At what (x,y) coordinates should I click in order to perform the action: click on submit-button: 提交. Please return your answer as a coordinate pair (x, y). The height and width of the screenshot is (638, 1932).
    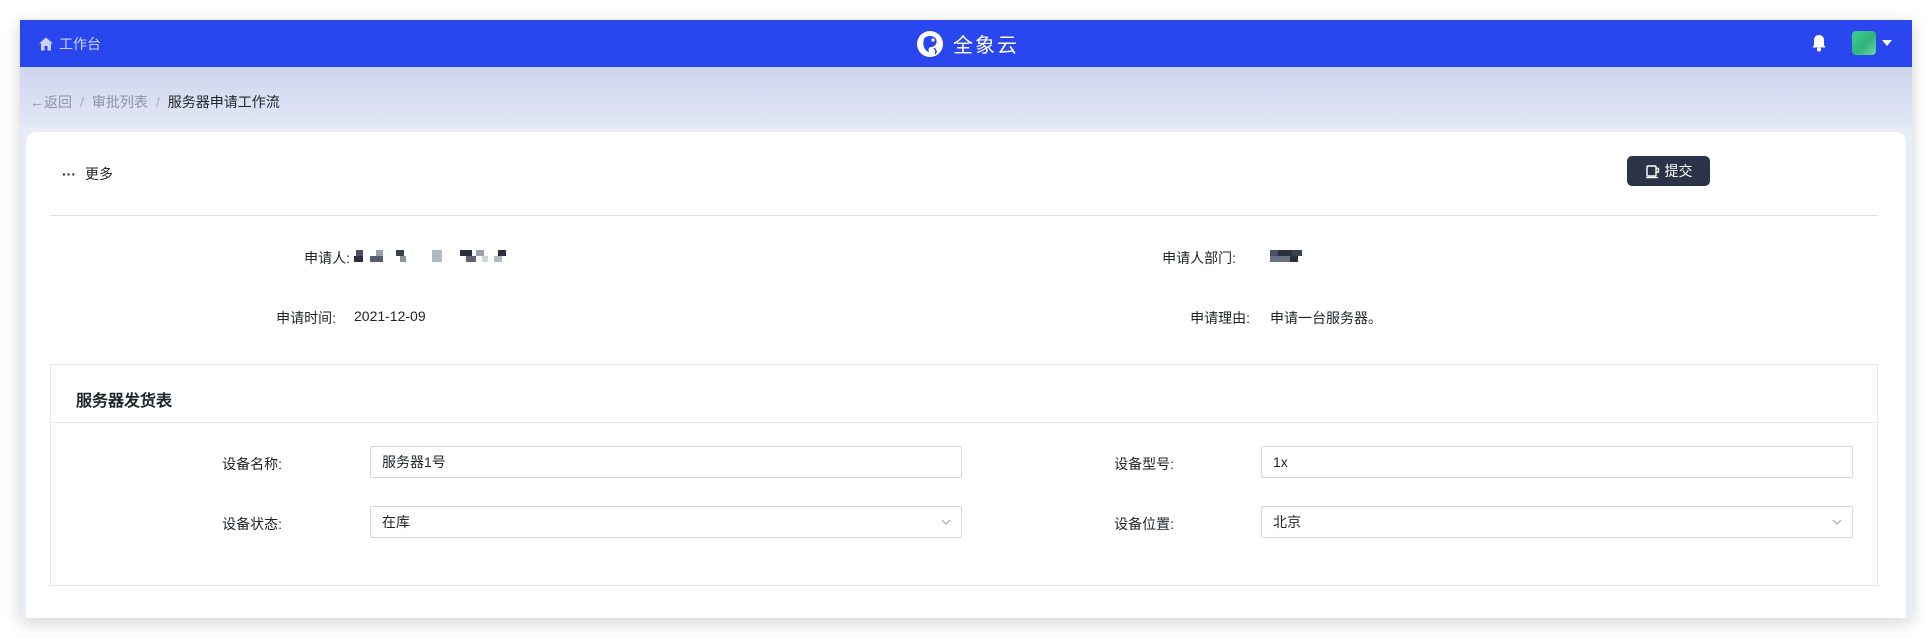
    Looking at the image, I should click on (1668, 171).